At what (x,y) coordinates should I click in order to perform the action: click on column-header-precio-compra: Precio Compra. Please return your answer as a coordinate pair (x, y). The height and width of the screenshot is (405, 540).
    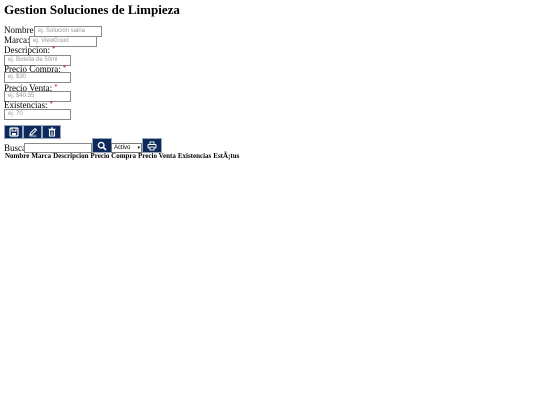
    Looking at the image, I should click on (113, 156).